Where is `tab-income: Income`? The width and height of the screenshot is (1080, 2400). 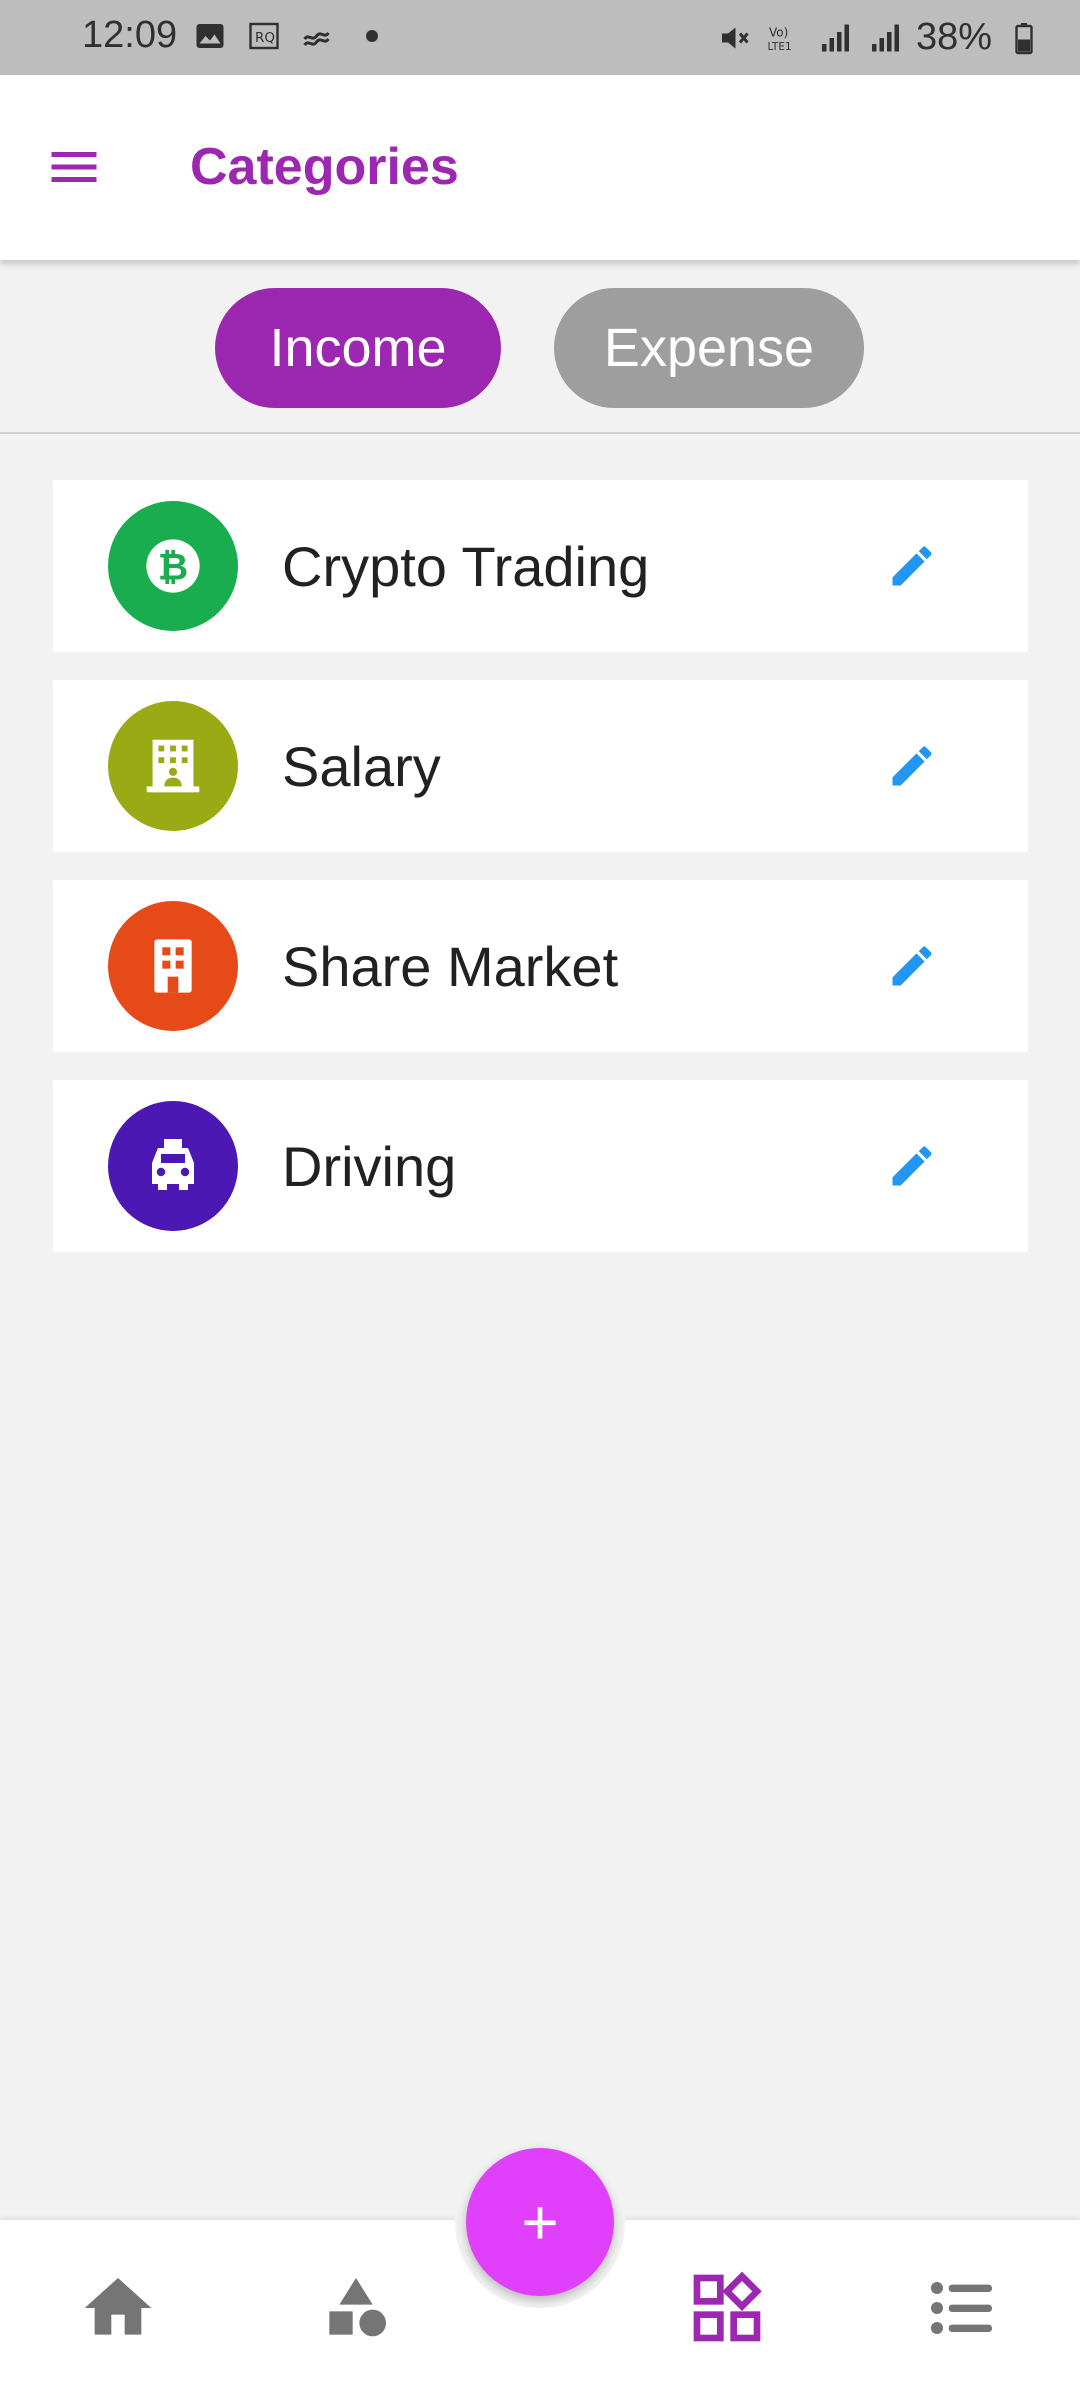
tab-income: Income is located at coordinates (358, 348).